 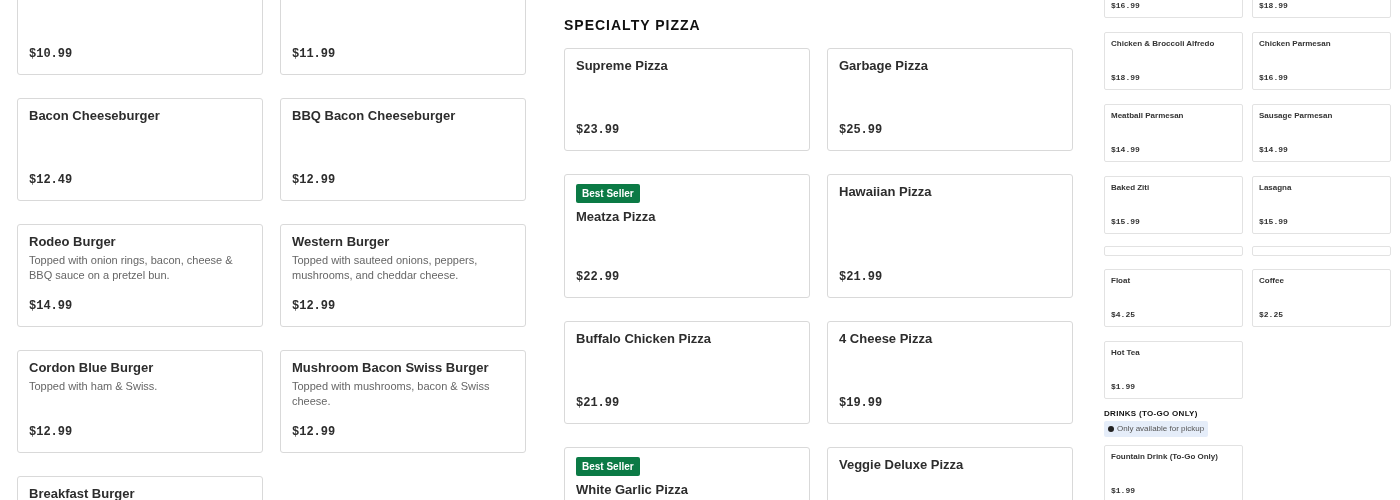 I want to click on item-description: Topped with onion rings, bacon, cheese & BBQ sauce on a pretzel bun., so click(x=131, y=268).